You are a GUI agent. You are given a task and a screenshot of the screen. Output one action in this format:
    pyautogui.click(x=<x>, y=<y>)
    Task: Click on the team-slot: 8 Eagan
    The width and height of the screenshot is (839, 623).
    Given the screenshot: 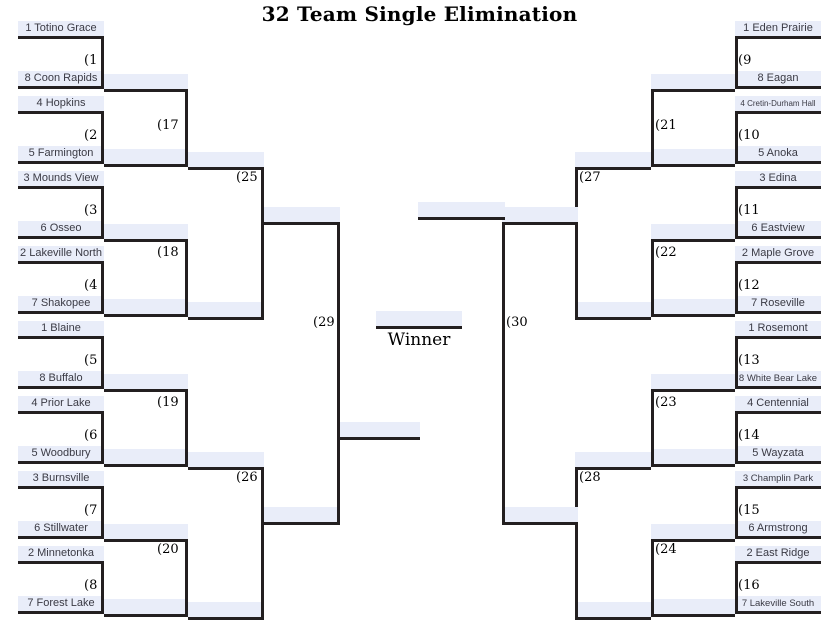 What is the action you would take?
    pyautogui.click(x=778, y=79)
    